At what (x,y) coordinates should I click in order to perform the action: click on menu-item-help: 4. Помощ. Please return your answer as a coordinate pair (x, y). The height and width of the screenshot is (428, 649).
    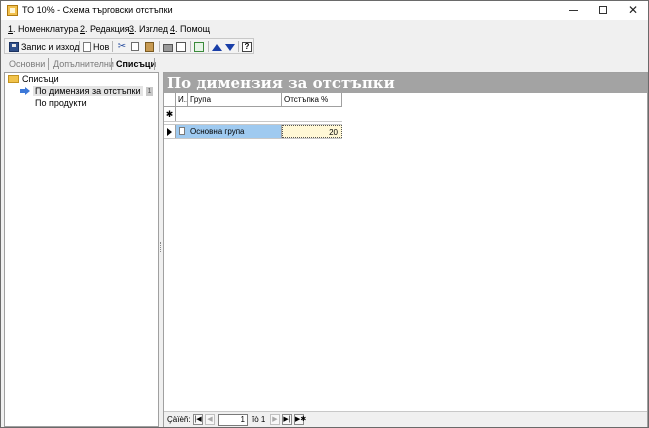
    Looking at the image, I should click on (190, 29).